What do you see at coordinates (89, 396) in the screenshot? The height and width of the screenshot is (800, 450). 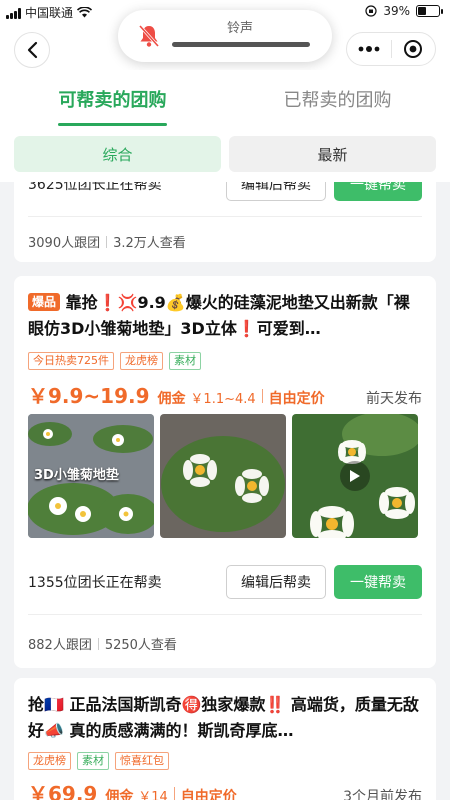 I see `price-range: ￥9.9~19.9` at bounding box center [89, 396].